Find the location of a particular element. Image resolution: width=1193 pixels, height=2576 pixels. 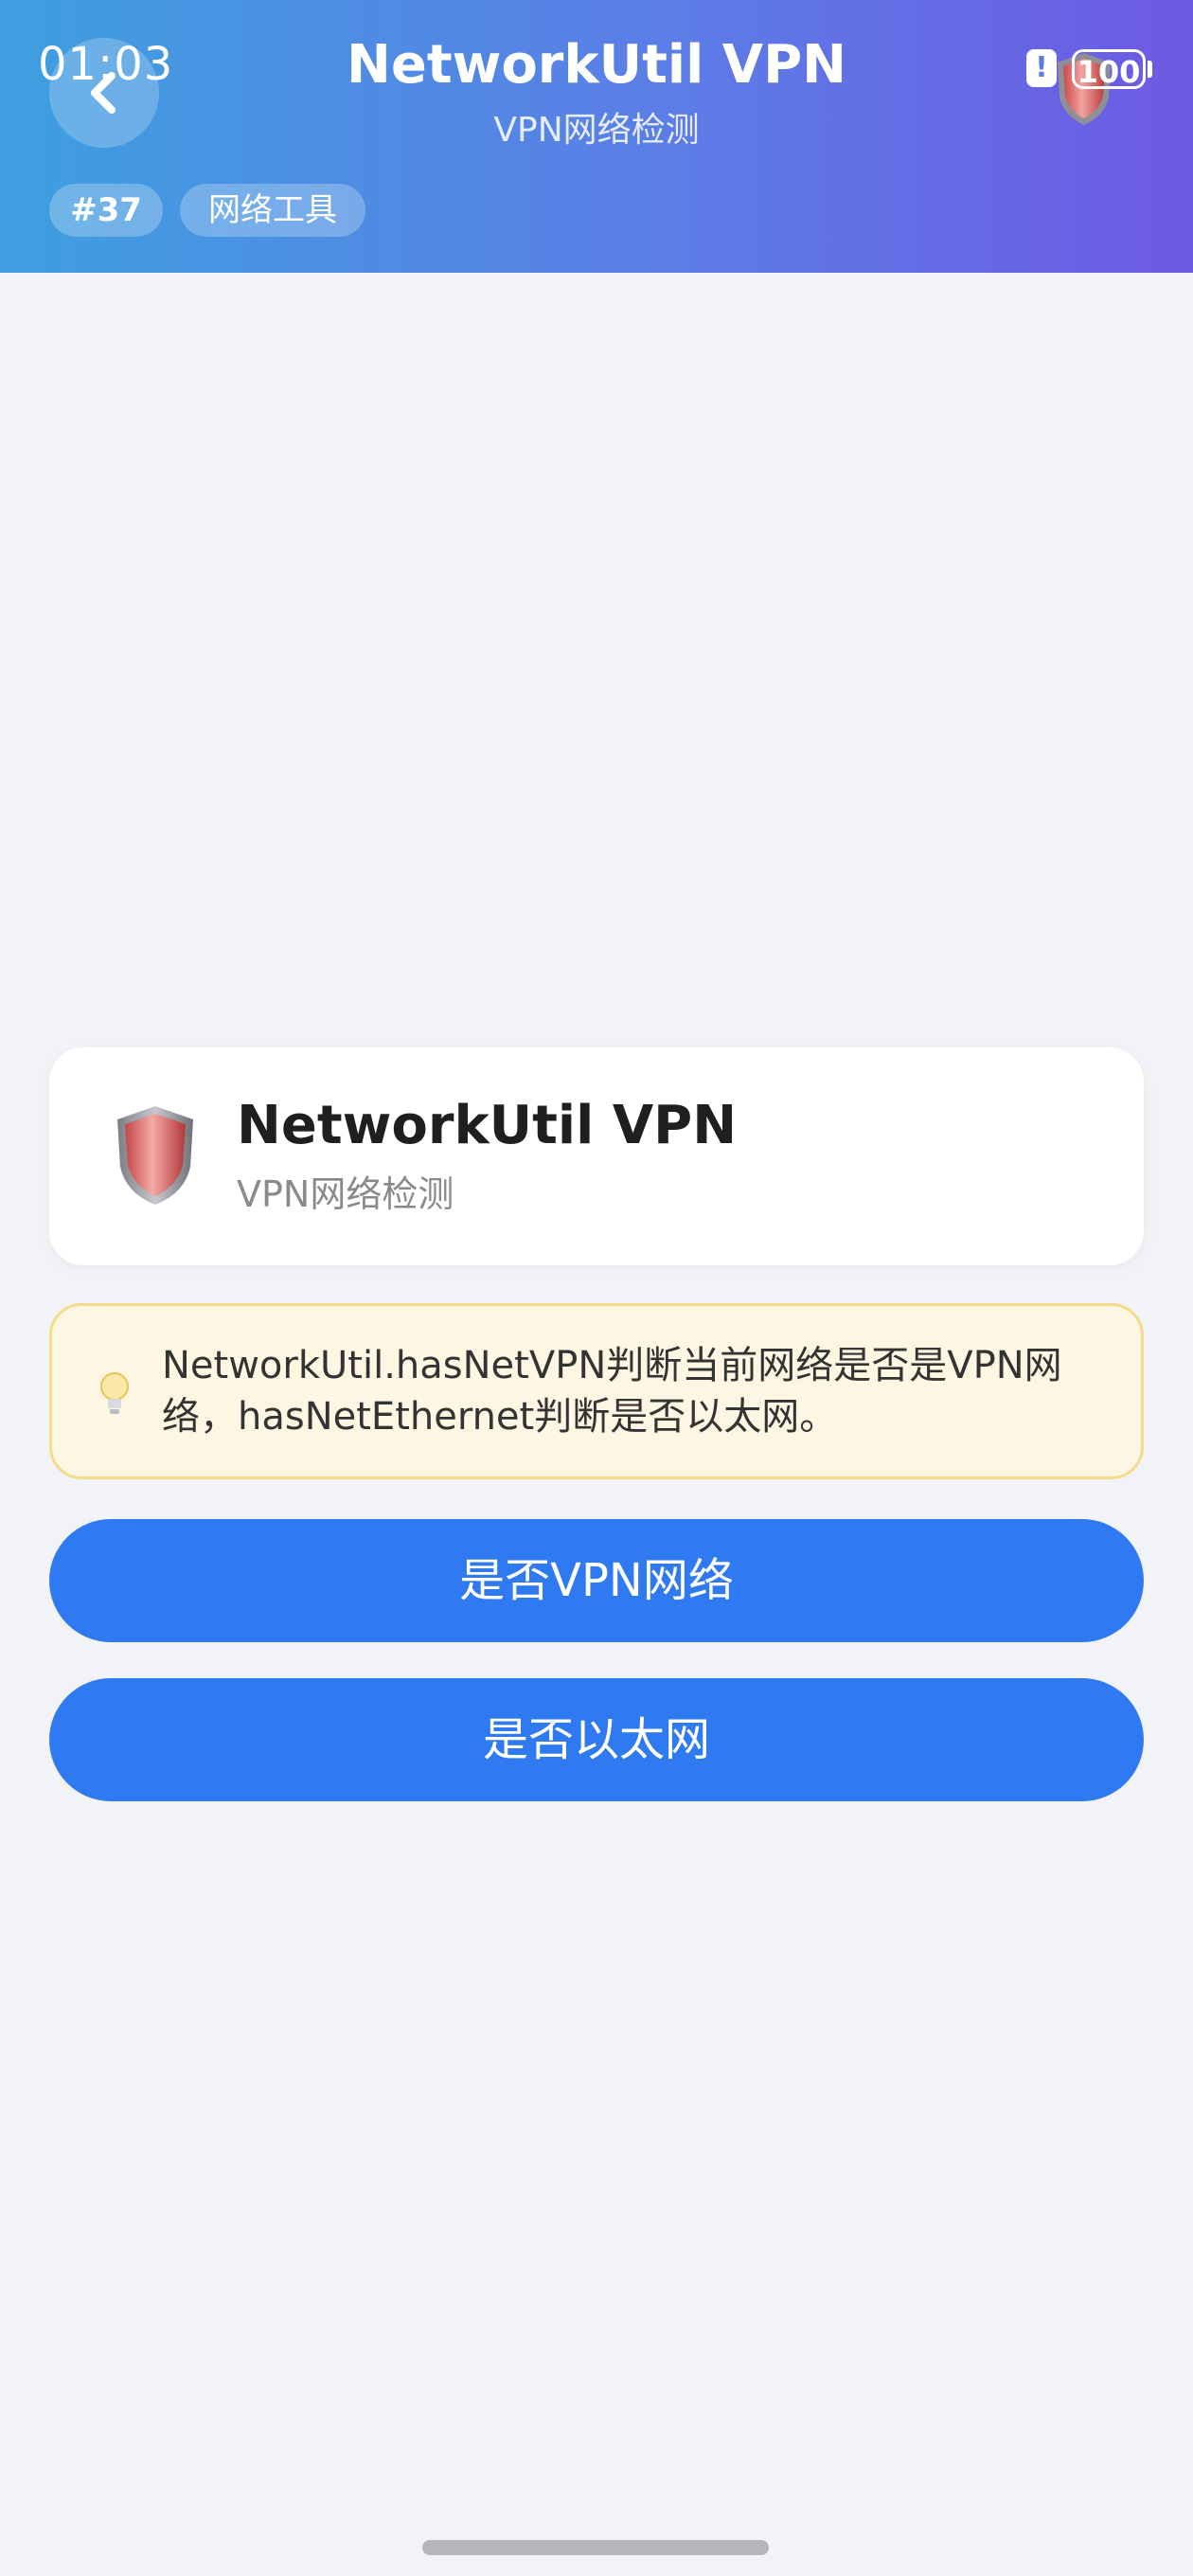

page-title: NetworkUtil VPN is located at coordinates (596, 65).